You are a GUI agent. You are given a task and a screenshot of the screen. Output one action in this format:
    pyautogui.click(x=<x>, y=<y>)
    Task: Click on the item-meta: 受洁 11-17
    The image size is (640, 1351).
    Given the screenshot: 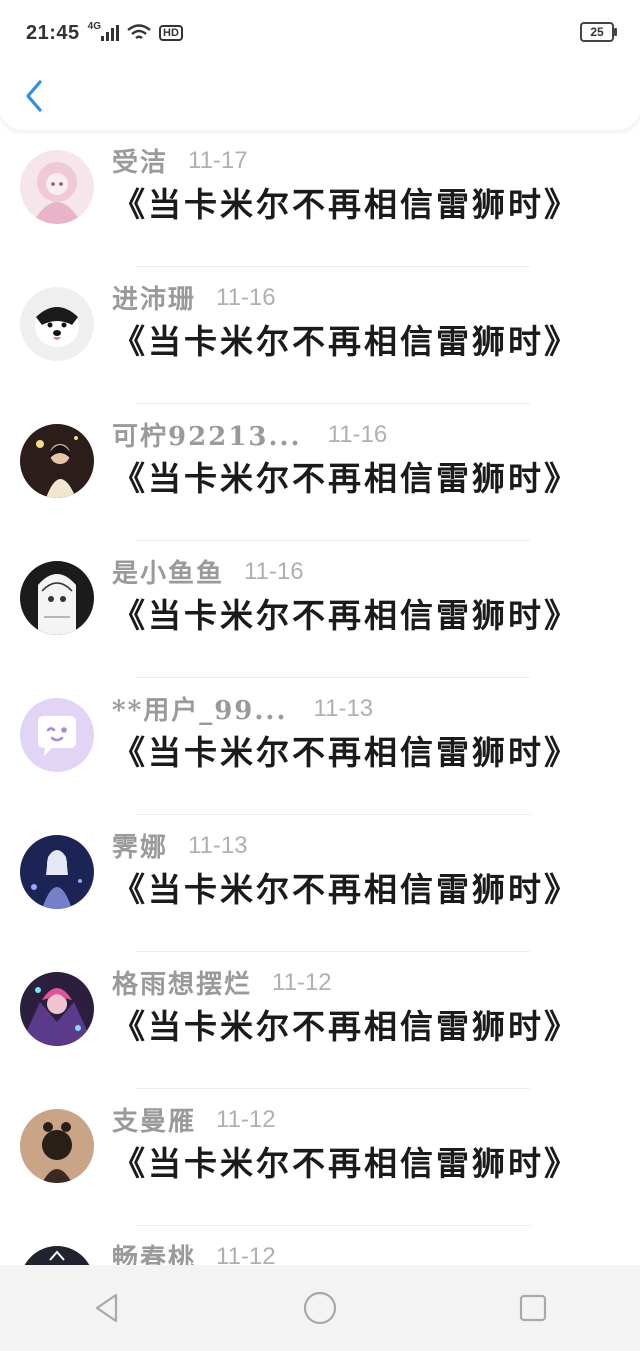 What is the action you would take?
    pyautogui.click(x=180, y=160)
    